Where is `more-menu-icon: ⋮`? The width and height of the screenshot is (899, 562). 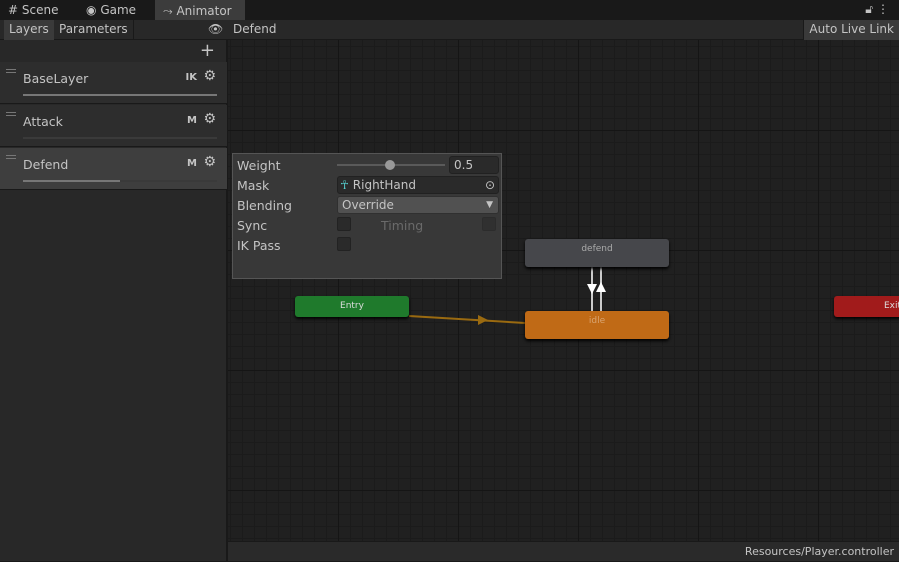 more-menu-icon: ⋮ is located at coordinates (883, 9).